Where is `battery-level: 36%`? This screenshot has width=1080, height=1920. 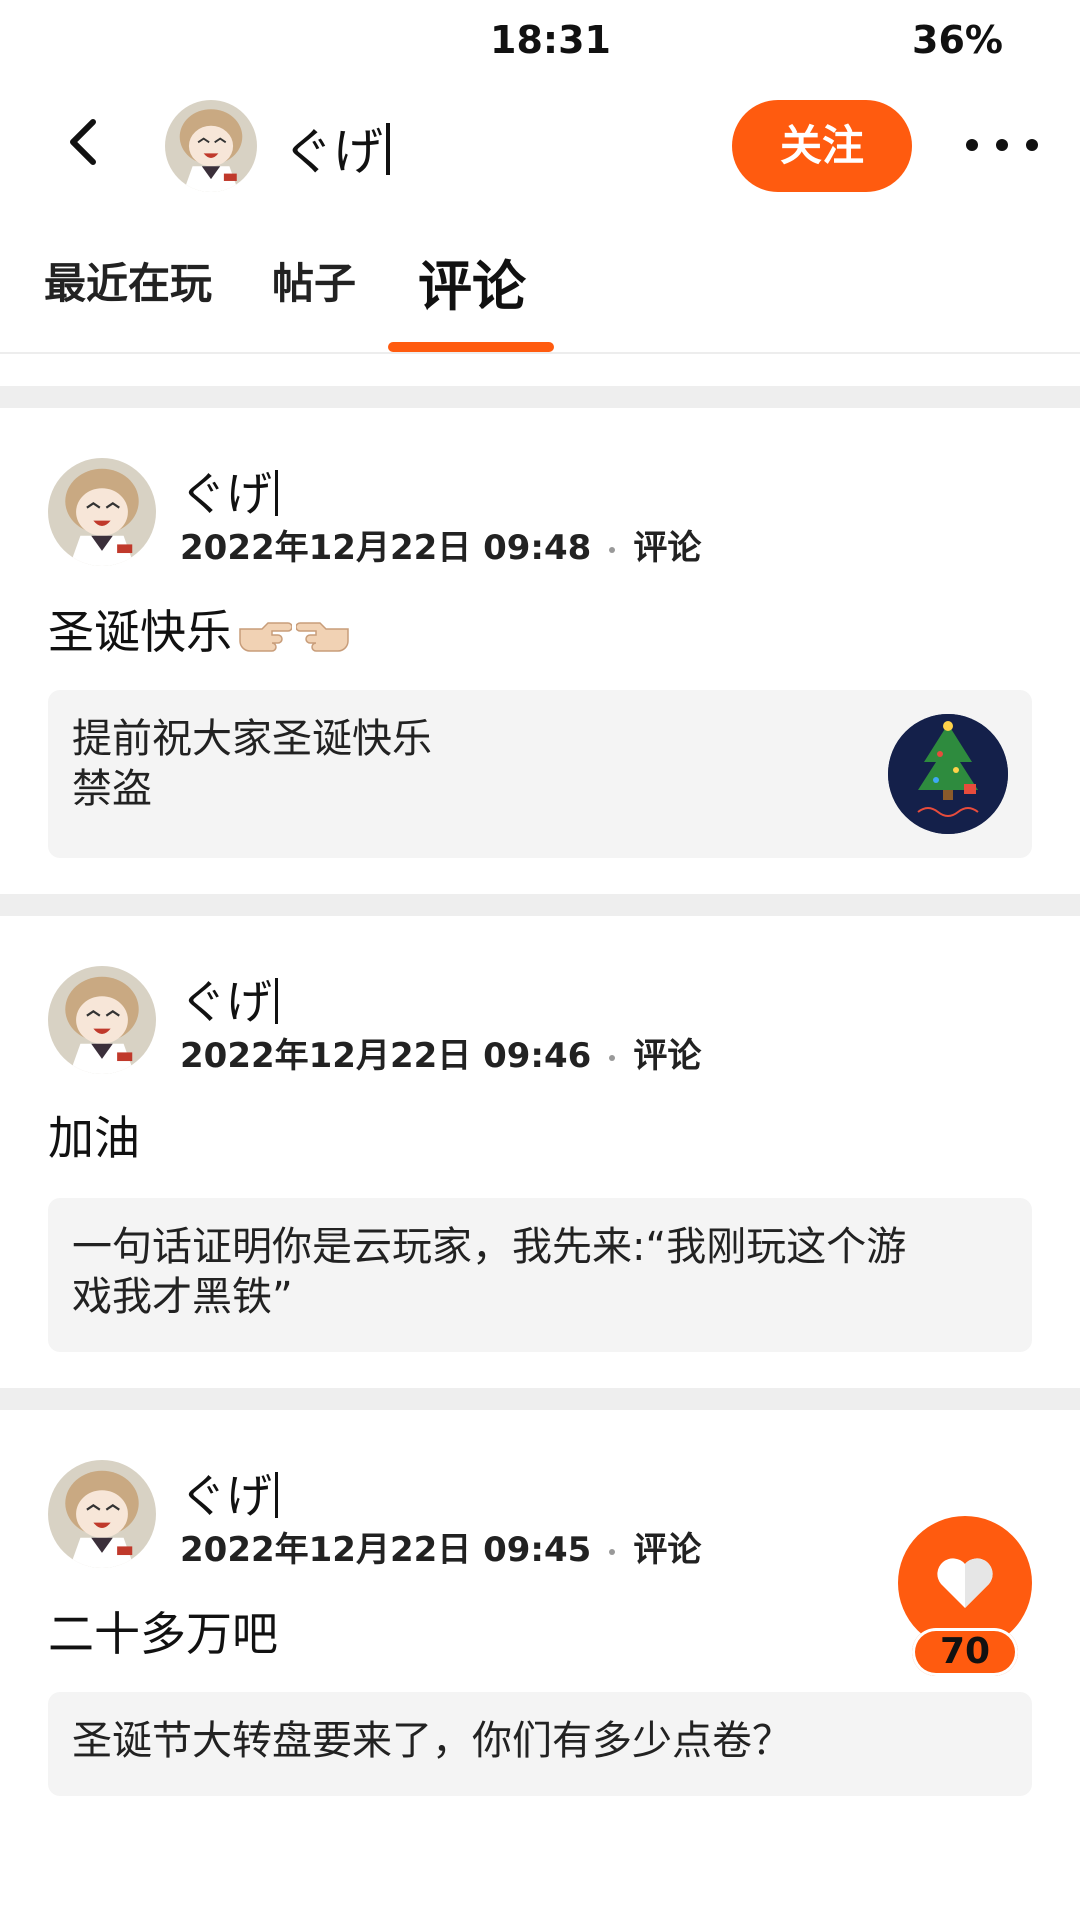
battery-level: 36% is located at coordinates (957, 40).